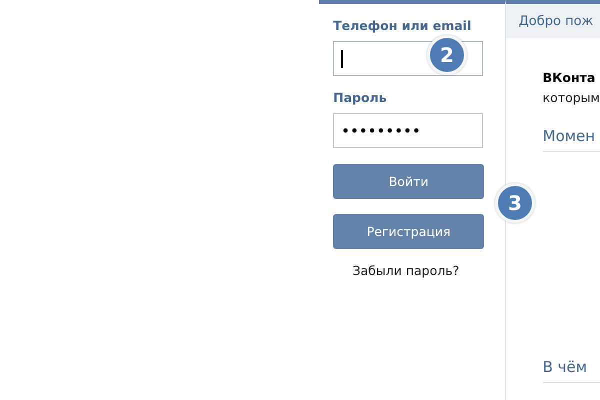 The height and width of the screenshot is (400, 600). Describe the element at coordinates (571, 97) in the screenshot. I see `intro-text: которым` at that location.